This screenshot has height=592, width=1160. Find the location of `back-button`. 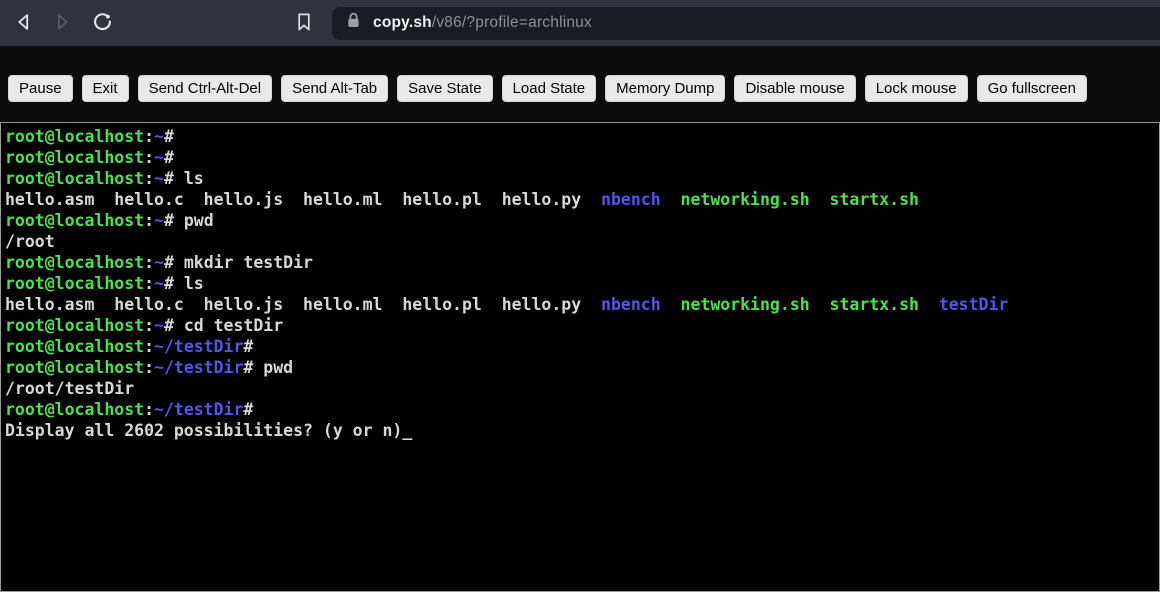

back-button is located at coordinates (24, 23).